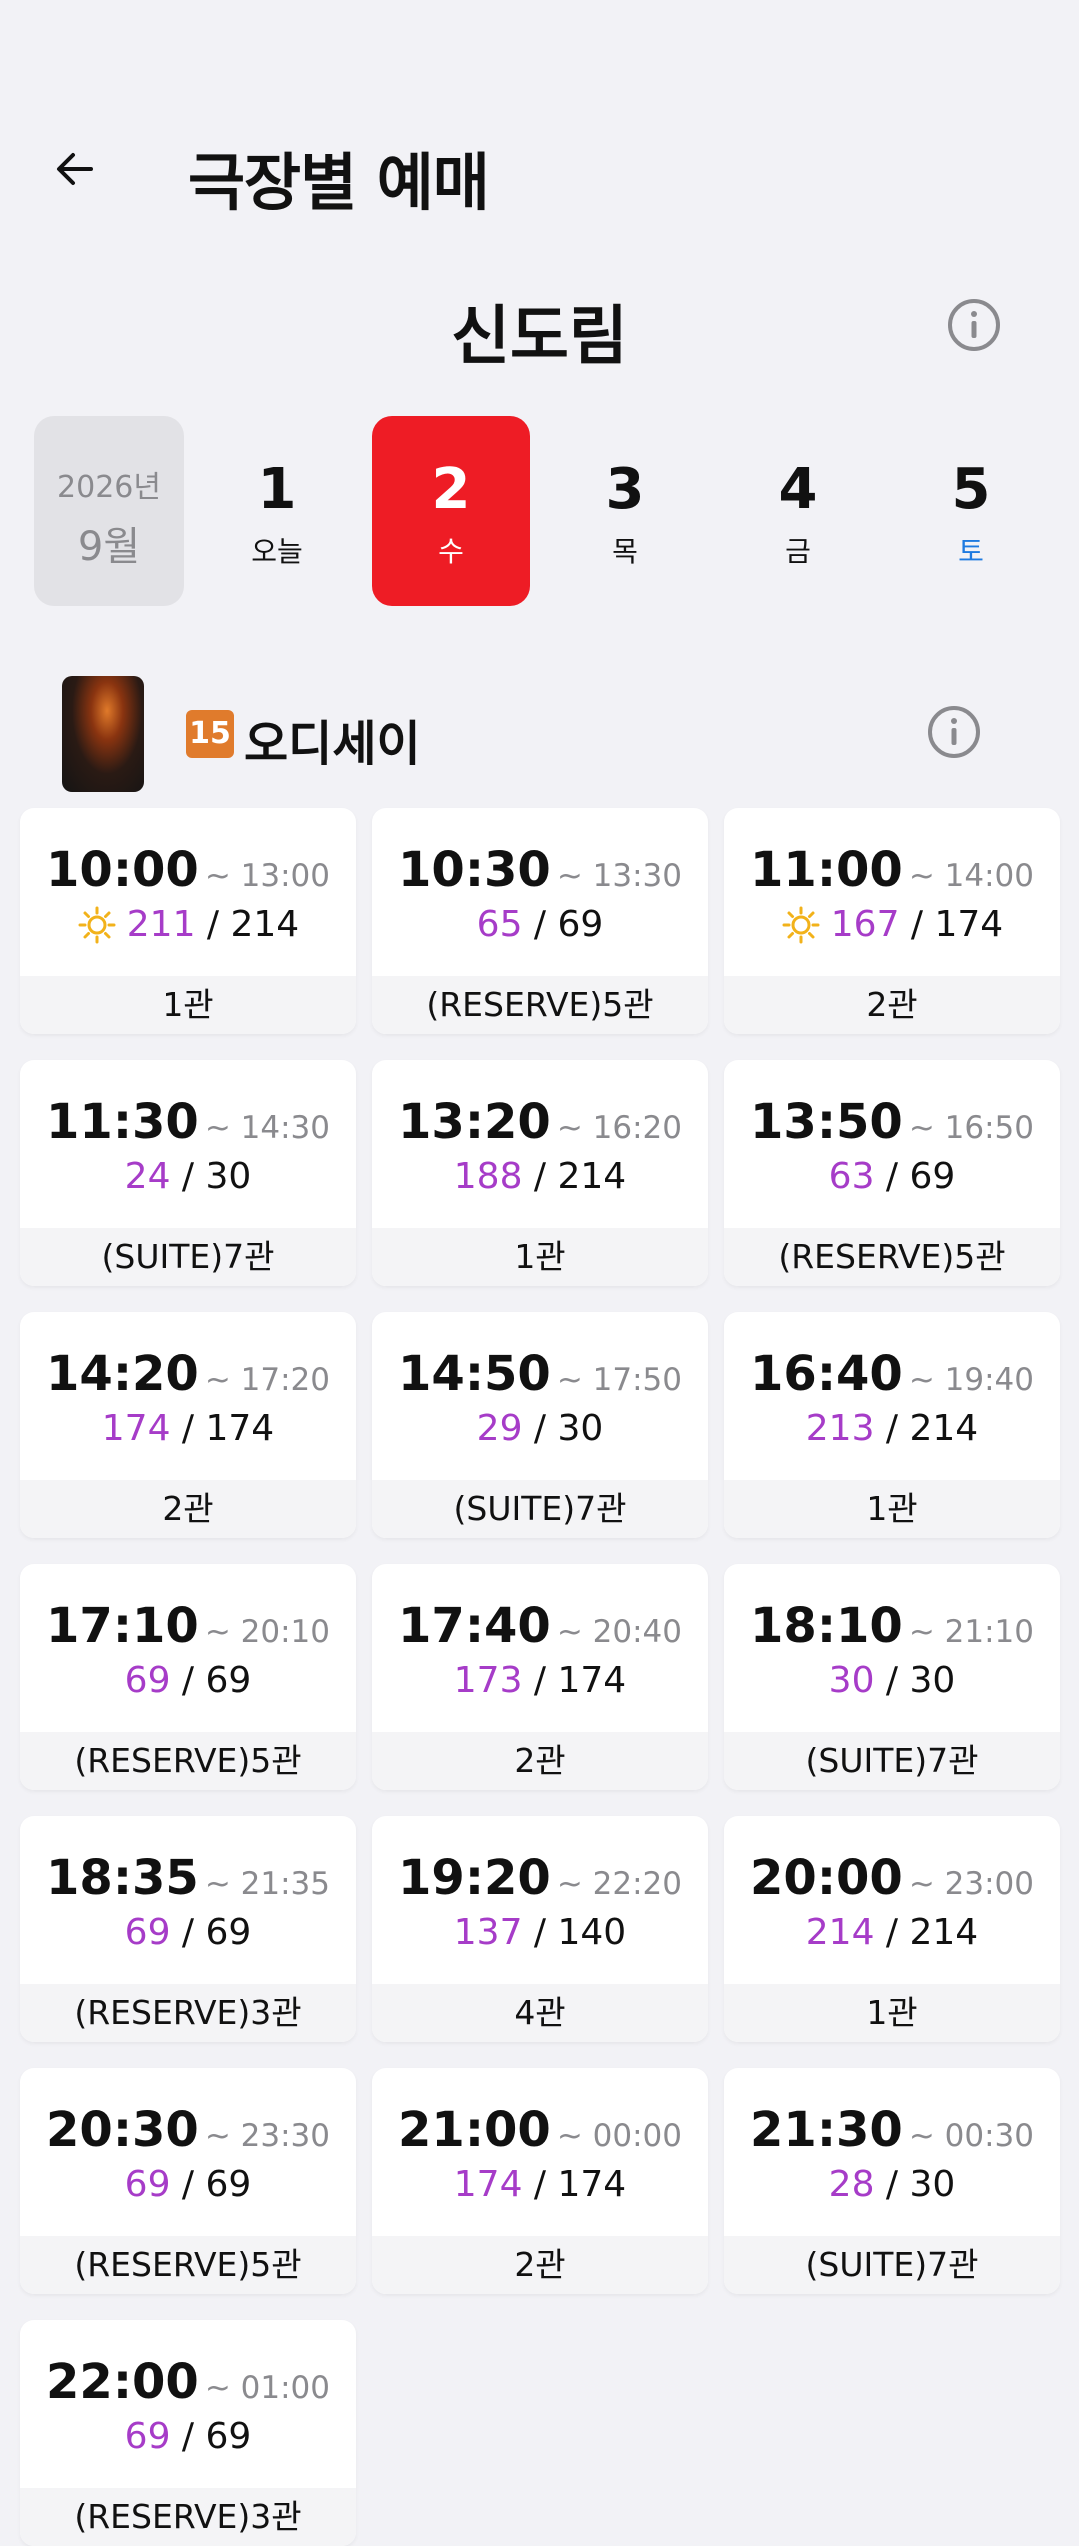 This screenshot has width=1079, height=2546. I want to click on seat-count: 65 / 69, so click(540, 924).